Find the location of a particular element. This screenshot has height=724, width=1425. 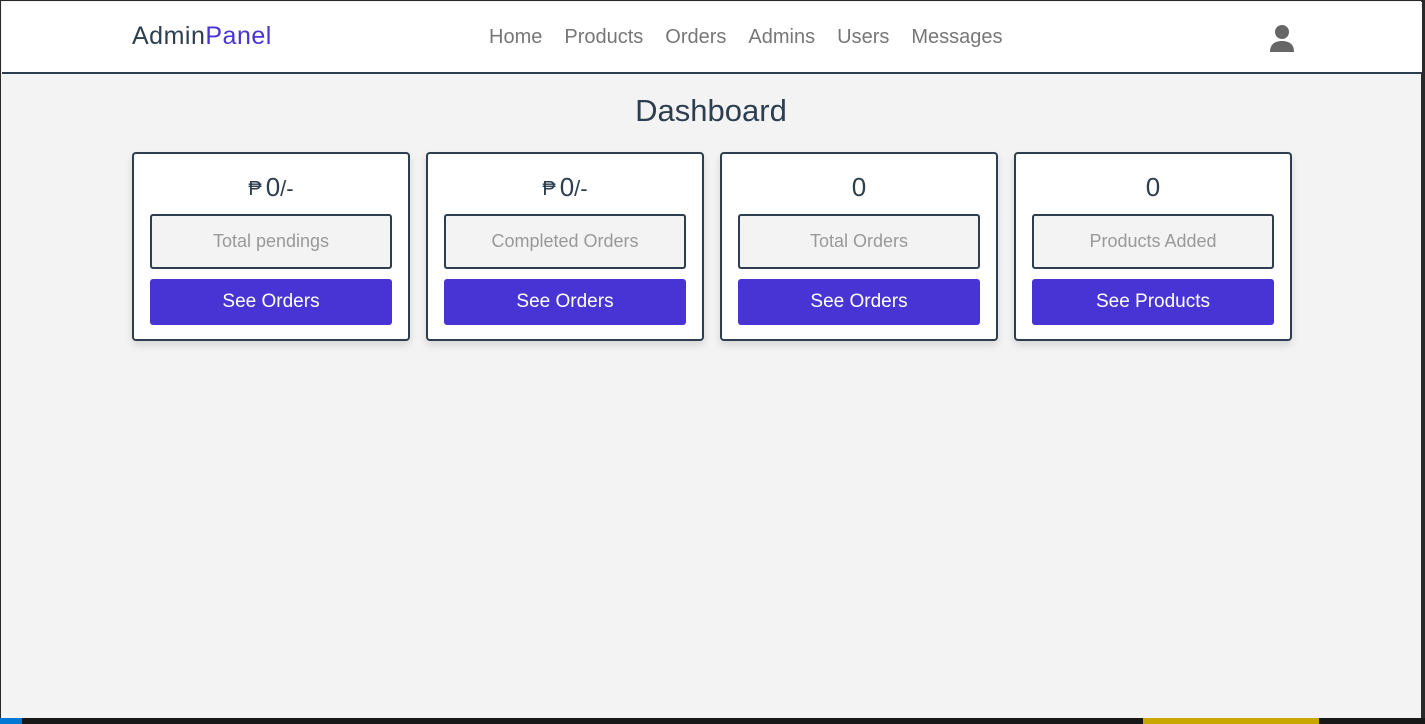

nav-messages: Messages is located at coordinates (956, 37).